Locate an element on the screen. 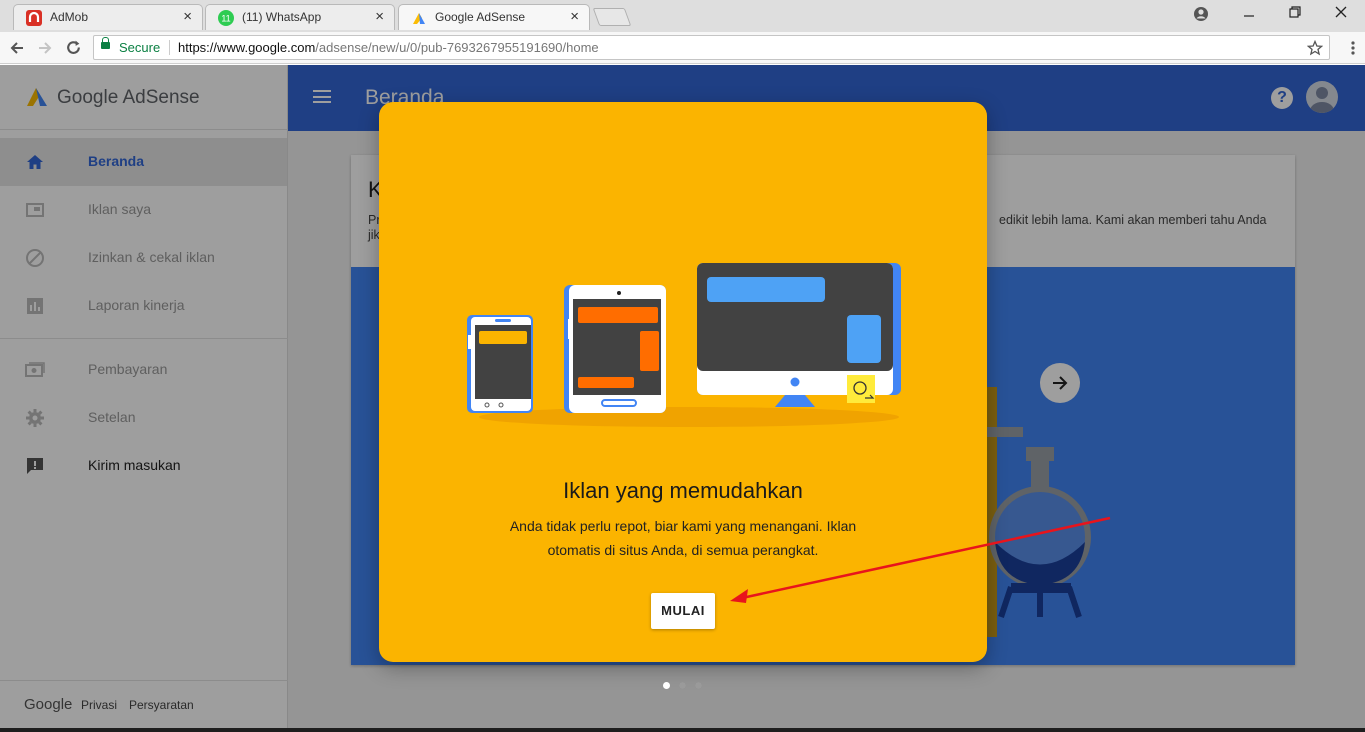 The width and height of the screenshot is (1365, 732). tab-title: Google AdSense is located at coordinates (480, 17).